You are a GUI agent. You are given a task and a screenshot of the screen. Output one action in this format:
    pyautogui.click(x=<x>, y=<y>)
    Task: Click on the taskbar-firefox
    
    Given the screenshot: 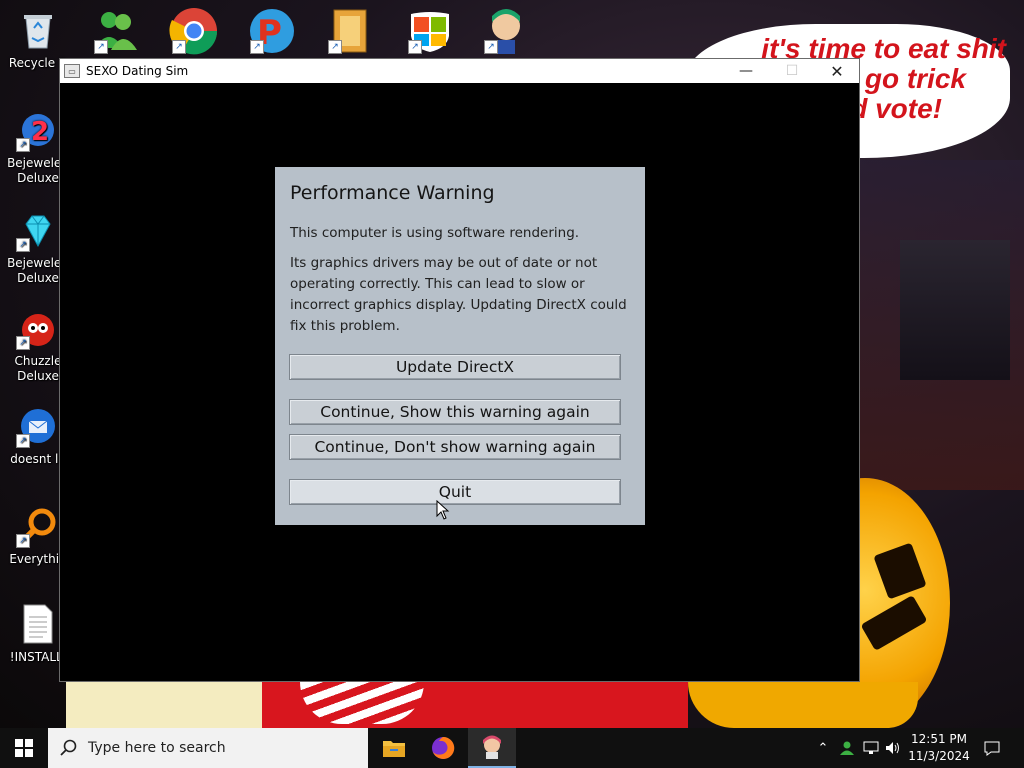 What is the action you would take?
    pyautogui.click(x=443, y=748)
    